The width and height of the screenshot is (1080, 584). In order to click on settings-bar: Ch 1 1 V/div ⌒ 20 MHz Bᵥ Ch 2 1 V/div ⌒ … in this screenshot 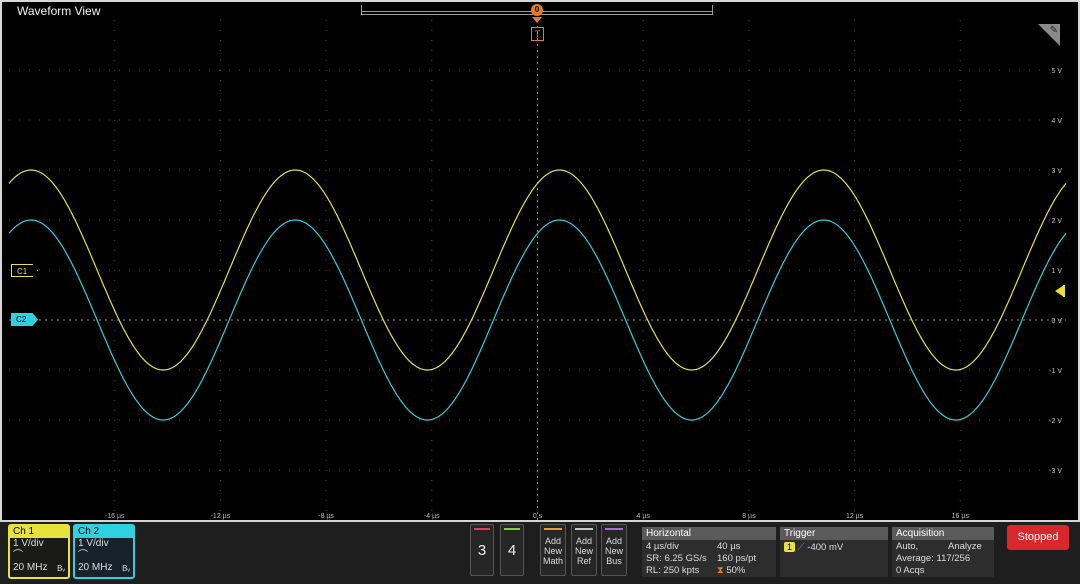, I will do `click(540, 553)`.